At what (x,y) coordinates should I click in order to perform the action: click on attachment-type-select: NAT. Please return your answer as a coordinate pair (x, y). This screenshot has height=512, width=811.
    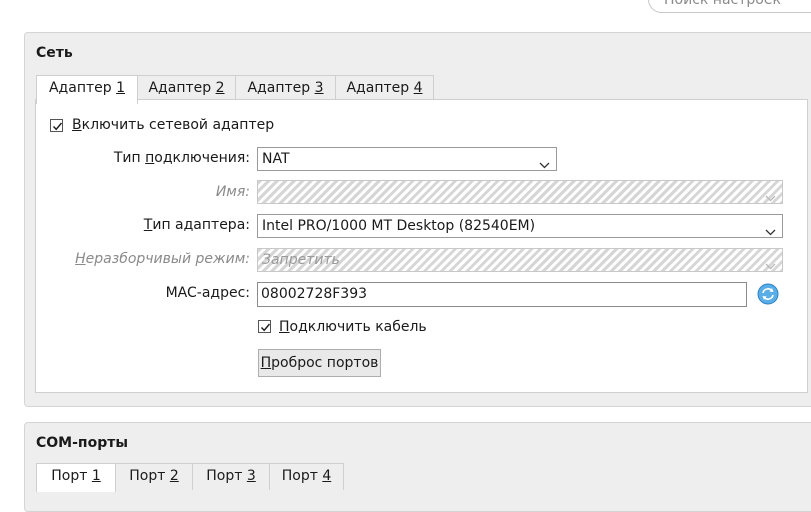
    Looking at the image, I should click on (407, 159).